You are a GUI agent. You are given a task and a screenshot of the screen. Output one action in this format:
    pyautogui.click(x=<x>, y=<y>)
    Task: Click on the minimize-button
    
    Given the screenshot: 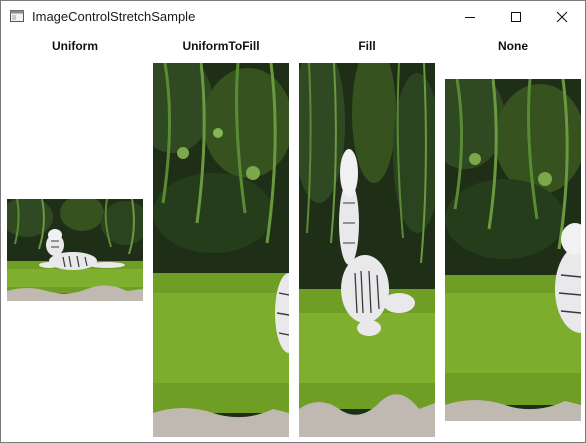 What is the action you would take?
    pyautogui.click(x=470, y=16)
    